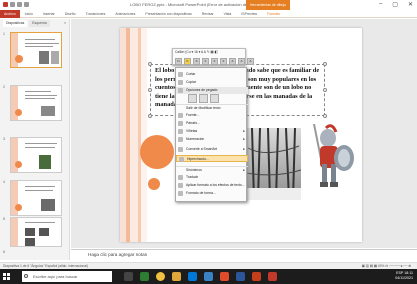 This screenshot has height=284, width=417. Describe the element at coordinates (128, 276) in the screenshot. I see `task-view-icon` at that location.